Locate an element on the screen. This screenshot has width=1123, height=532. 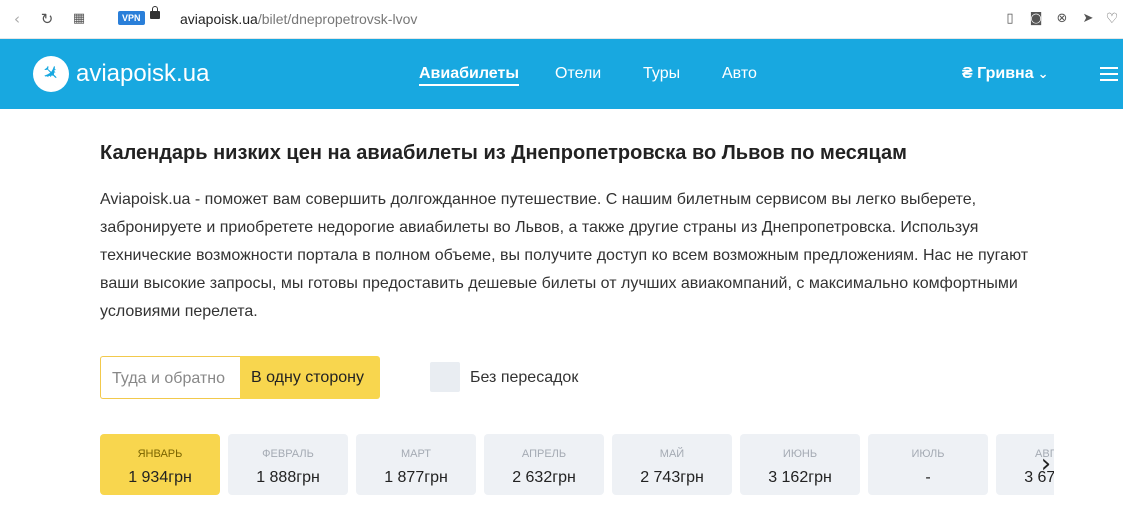
month-name: Июнь is located at coordinates (800, 454).